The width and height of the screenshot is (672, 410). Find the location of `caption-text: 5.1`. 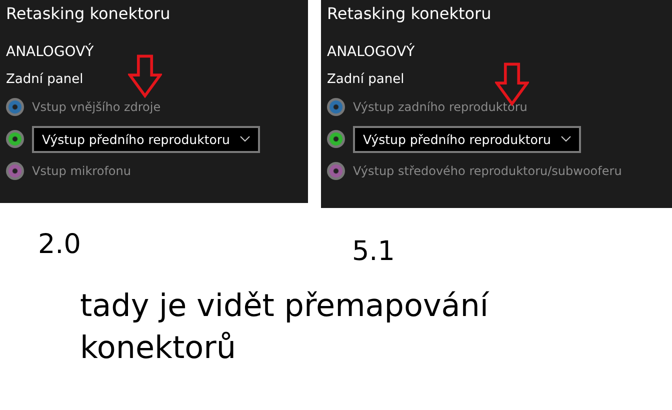

caption-text: 5.1 is located at coordinates (373, 251).